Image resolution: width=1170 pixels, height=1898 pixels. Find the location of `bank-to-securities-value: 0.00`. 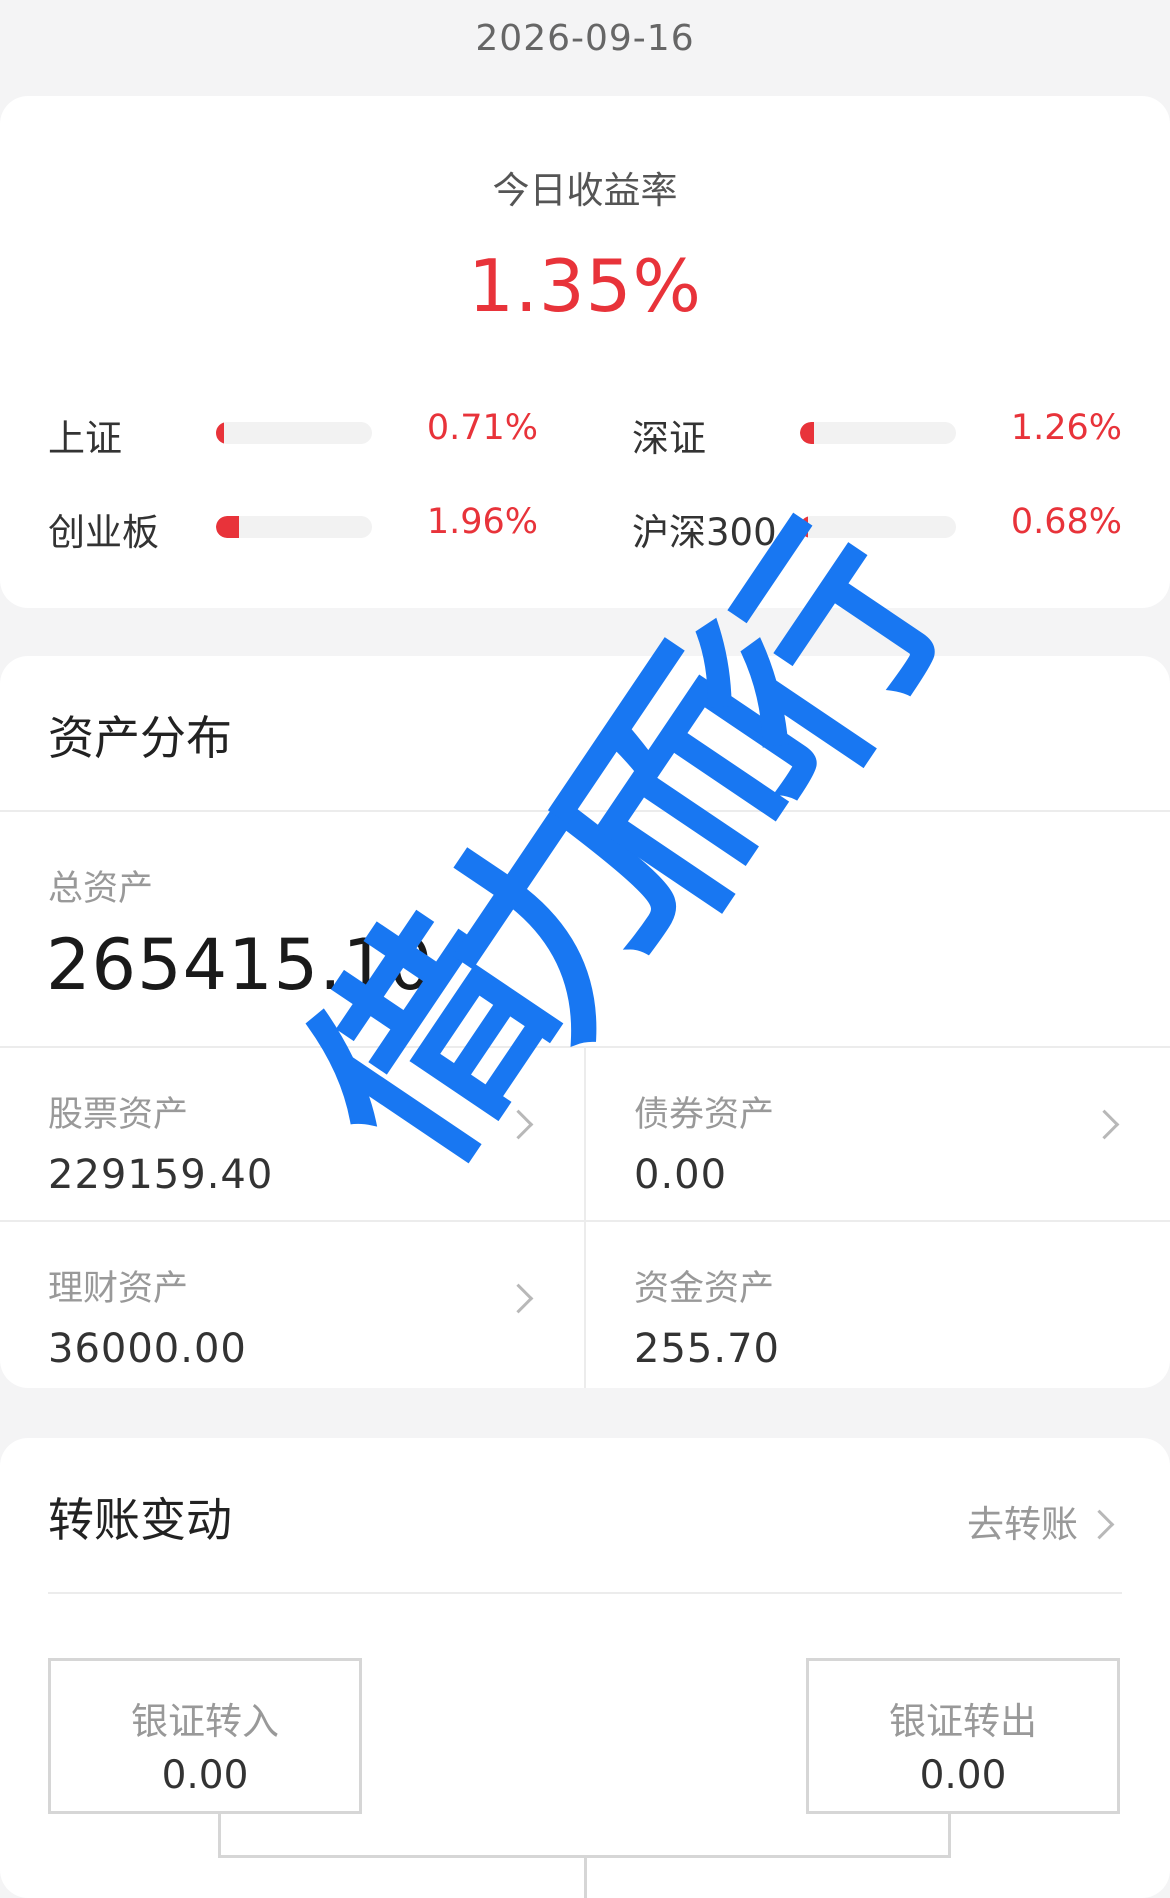

bank-to-securities-value: 0.00 is located at coordinates (205, 1775).